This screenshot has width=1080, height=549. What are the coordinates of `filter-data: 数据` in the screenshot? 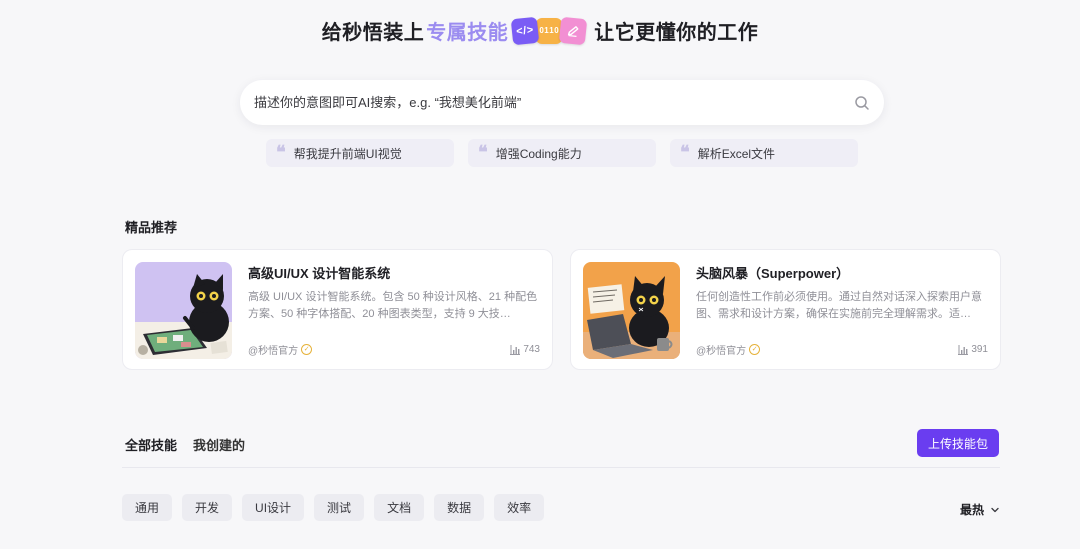 It's located at (459, 507).